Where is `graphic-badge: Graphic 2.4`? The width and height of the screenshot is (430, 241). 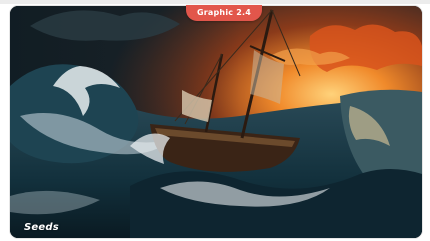 graphic-badge: Graphic 2.4 is located at coordinates (224, 13).